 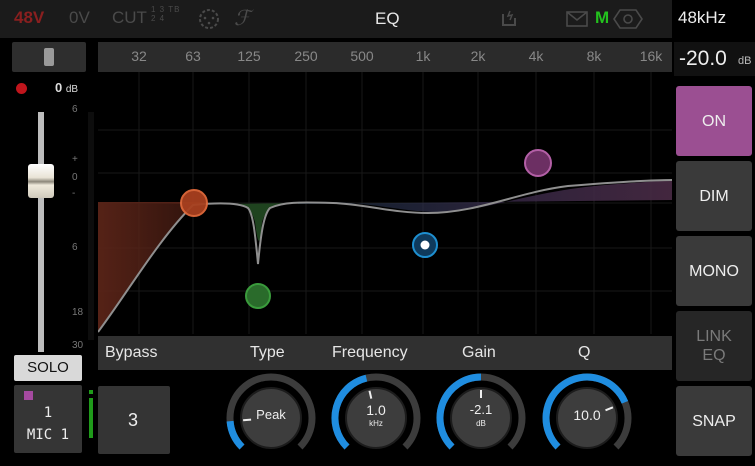 What do you see at coordinates (271, 414) in the screenshot?
I see `type-value: Peak` at bounding box center [271, 414].